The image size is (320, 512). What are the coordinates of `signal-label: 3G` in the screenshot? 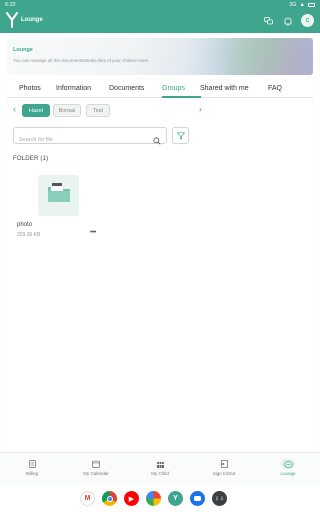 It's located at (293, 4).